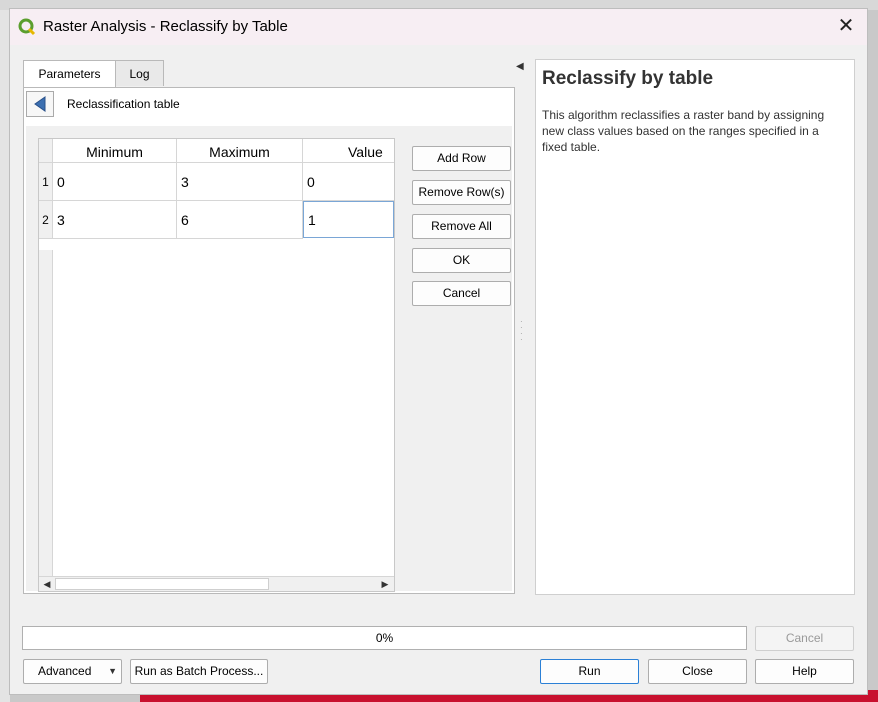 Image resolution: width=878 pixels, height=702 pixels. I want to click on tab-log: Log, so click(139, 73).